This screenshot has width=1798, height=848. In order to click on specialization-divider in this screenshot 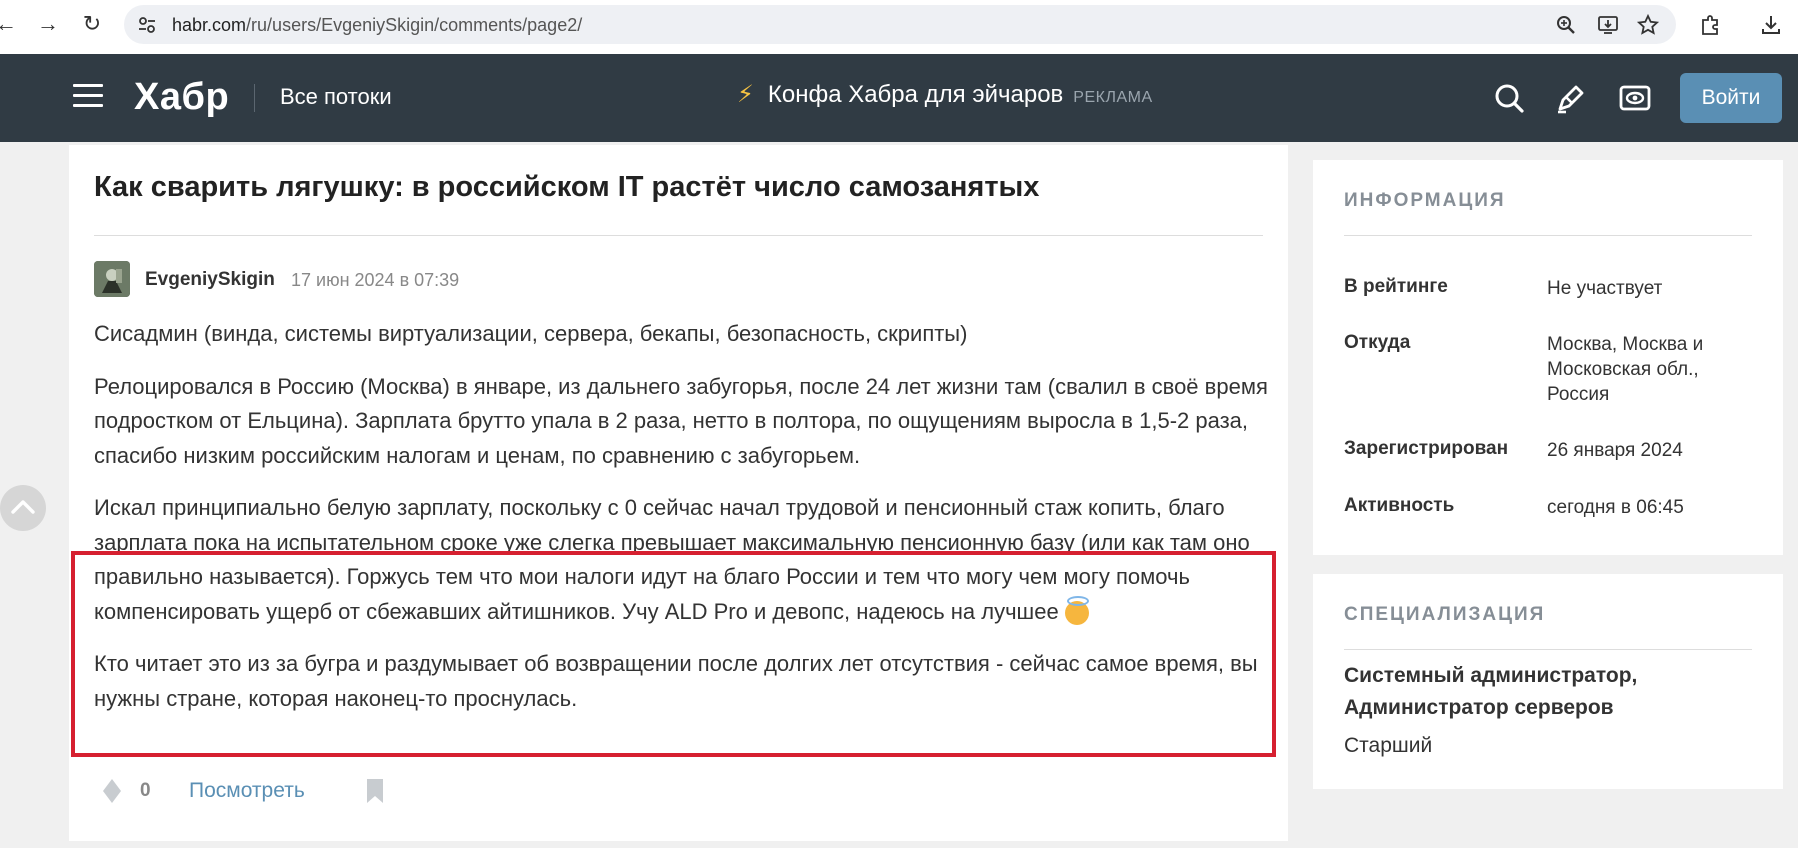, I will do `click(1548, 649)`.